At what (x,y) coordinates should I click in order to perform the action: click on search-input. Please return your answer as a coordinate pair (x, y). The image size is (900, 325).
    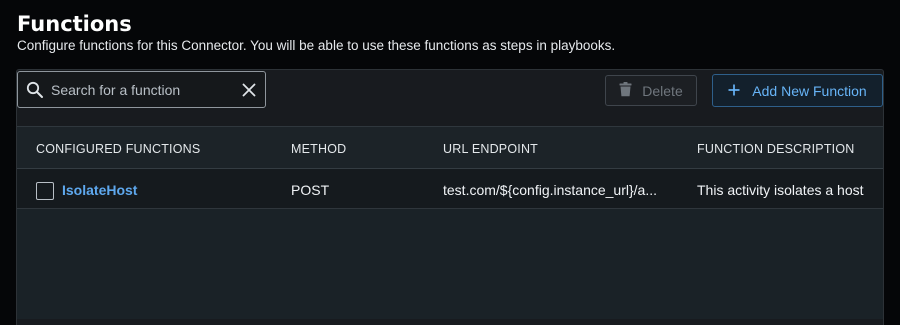
    Looking at the image, I should click on (141, 89).